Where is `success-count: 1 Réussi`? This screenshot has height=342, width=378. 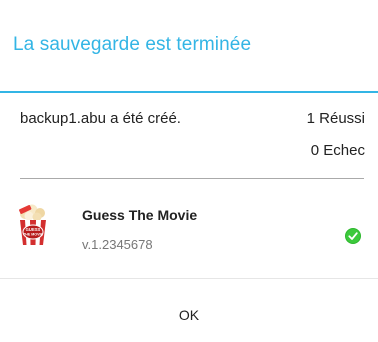
success-count: 1 Réussi is located at coordinates (335, 118).